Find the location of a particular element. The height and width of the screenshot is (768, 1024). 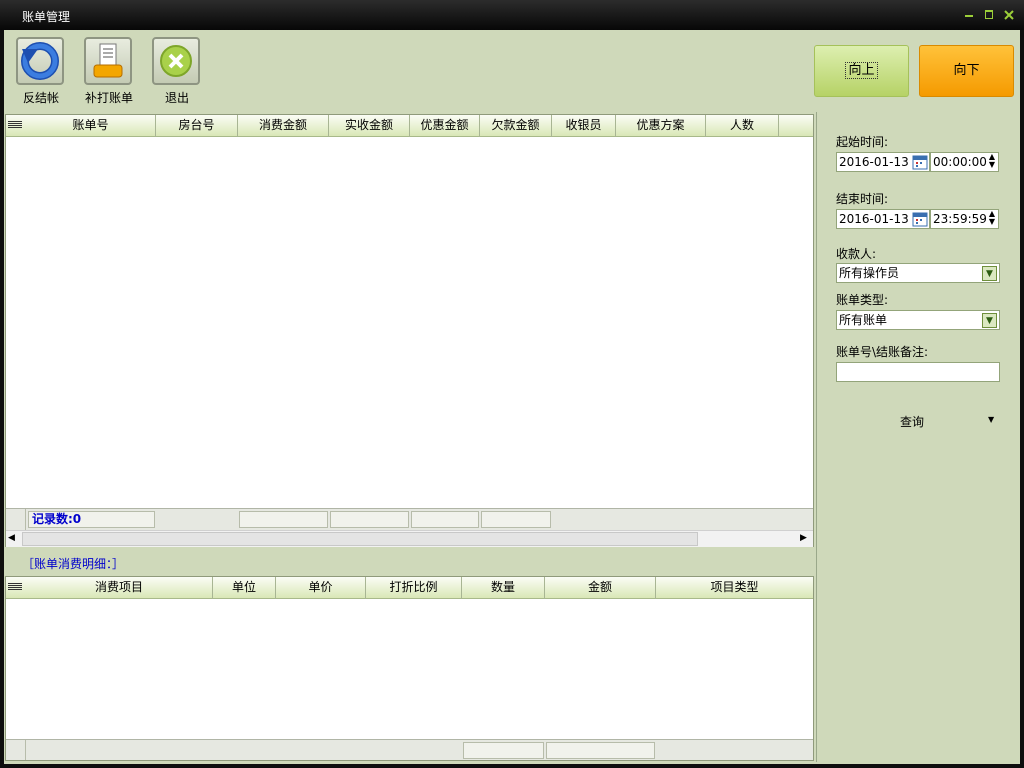

window-title: 账单管理 is located at coordinates (46, 17).